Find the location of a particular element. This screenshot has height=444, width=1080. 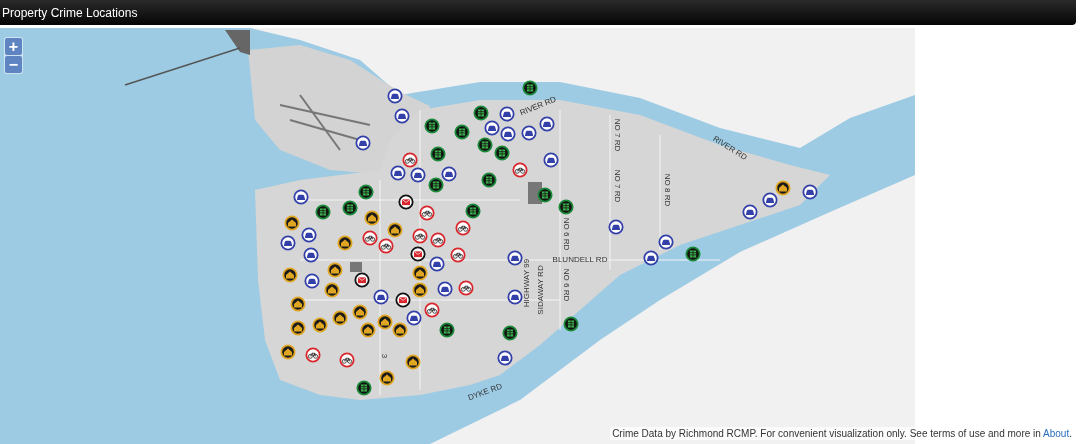

road-label: SIDAWAY RD is located at coordinates (540, 290).